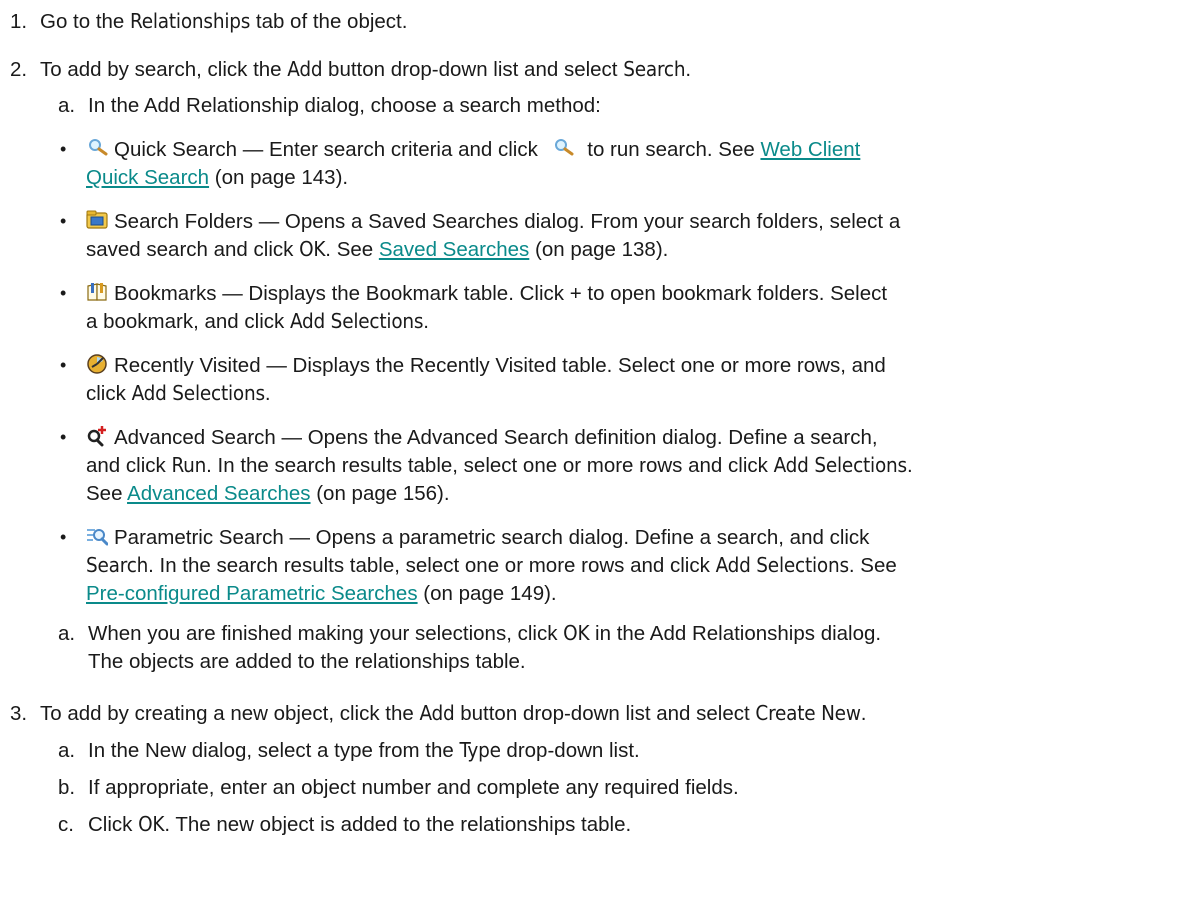 The height and width of the screenshot is (903, 1188). What do you see at coordinates (437, 713) in the screenshot?
I see `ui-term-add: Add` at bounding box center [437, 713].